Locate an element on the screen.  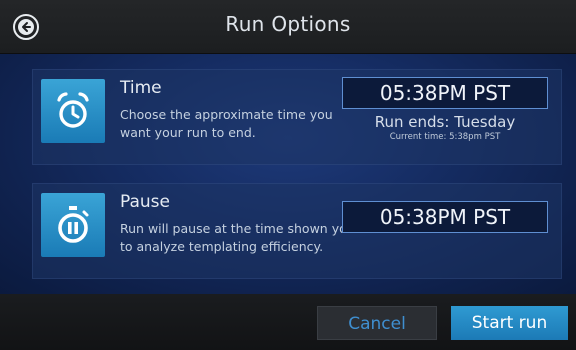
cancel-button: Cancel is located at coordinates (377, 323).